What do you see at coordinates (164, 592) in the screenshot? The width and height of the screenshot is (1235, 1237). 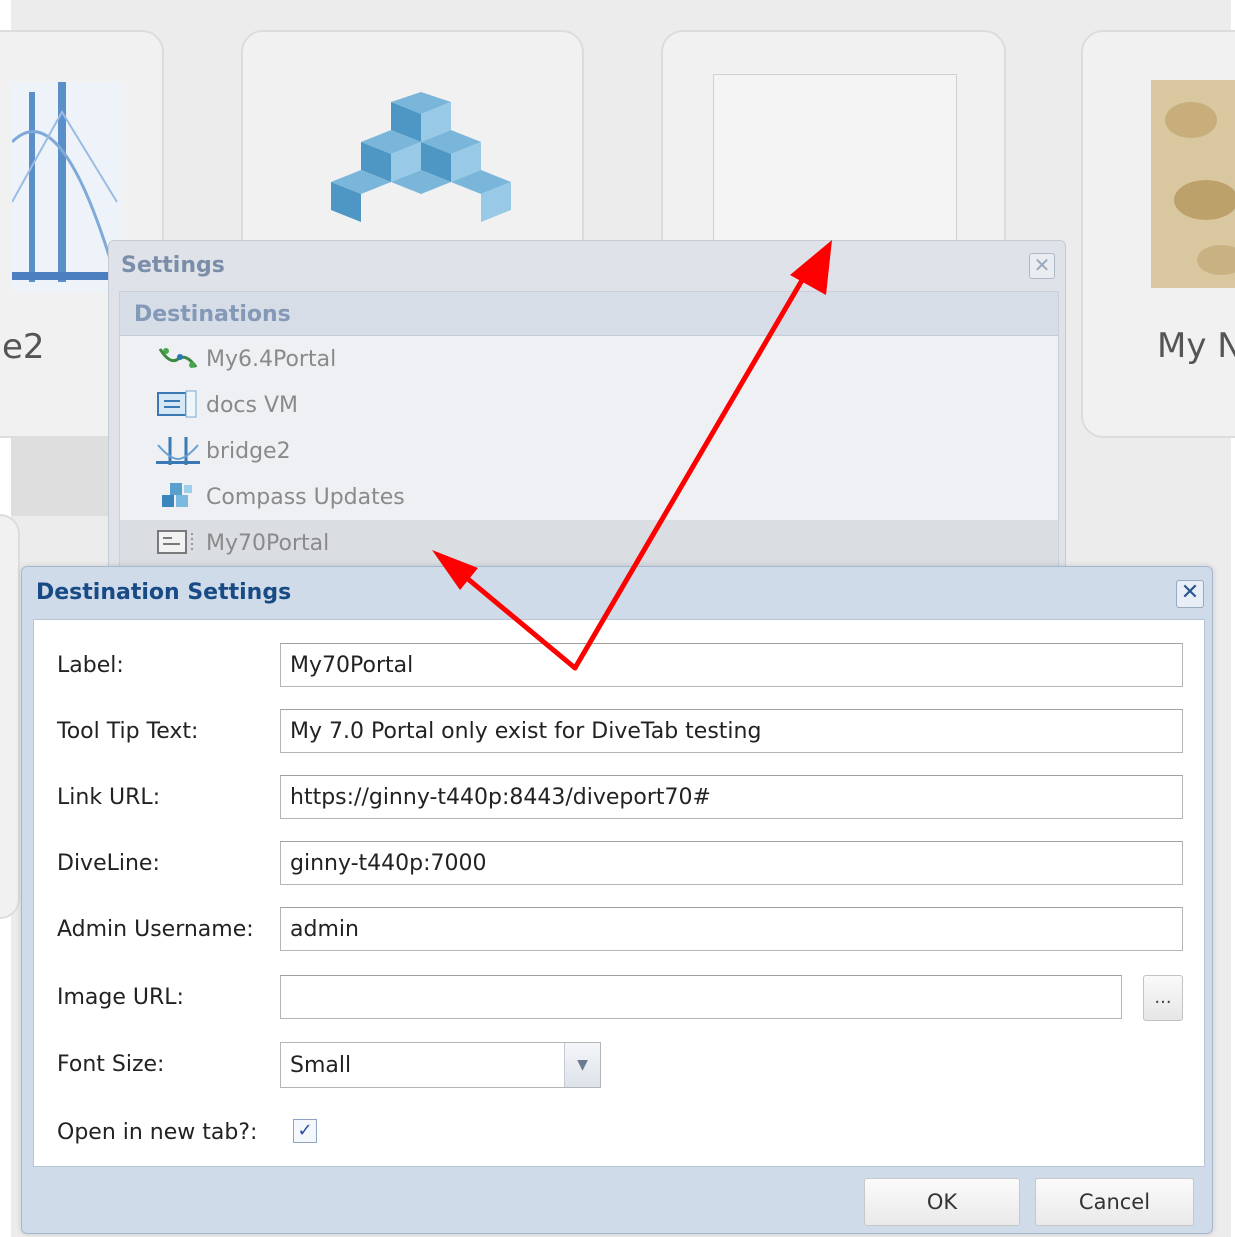 I see `dialog-title: Destination Settings` at bounding box center [164, 592].